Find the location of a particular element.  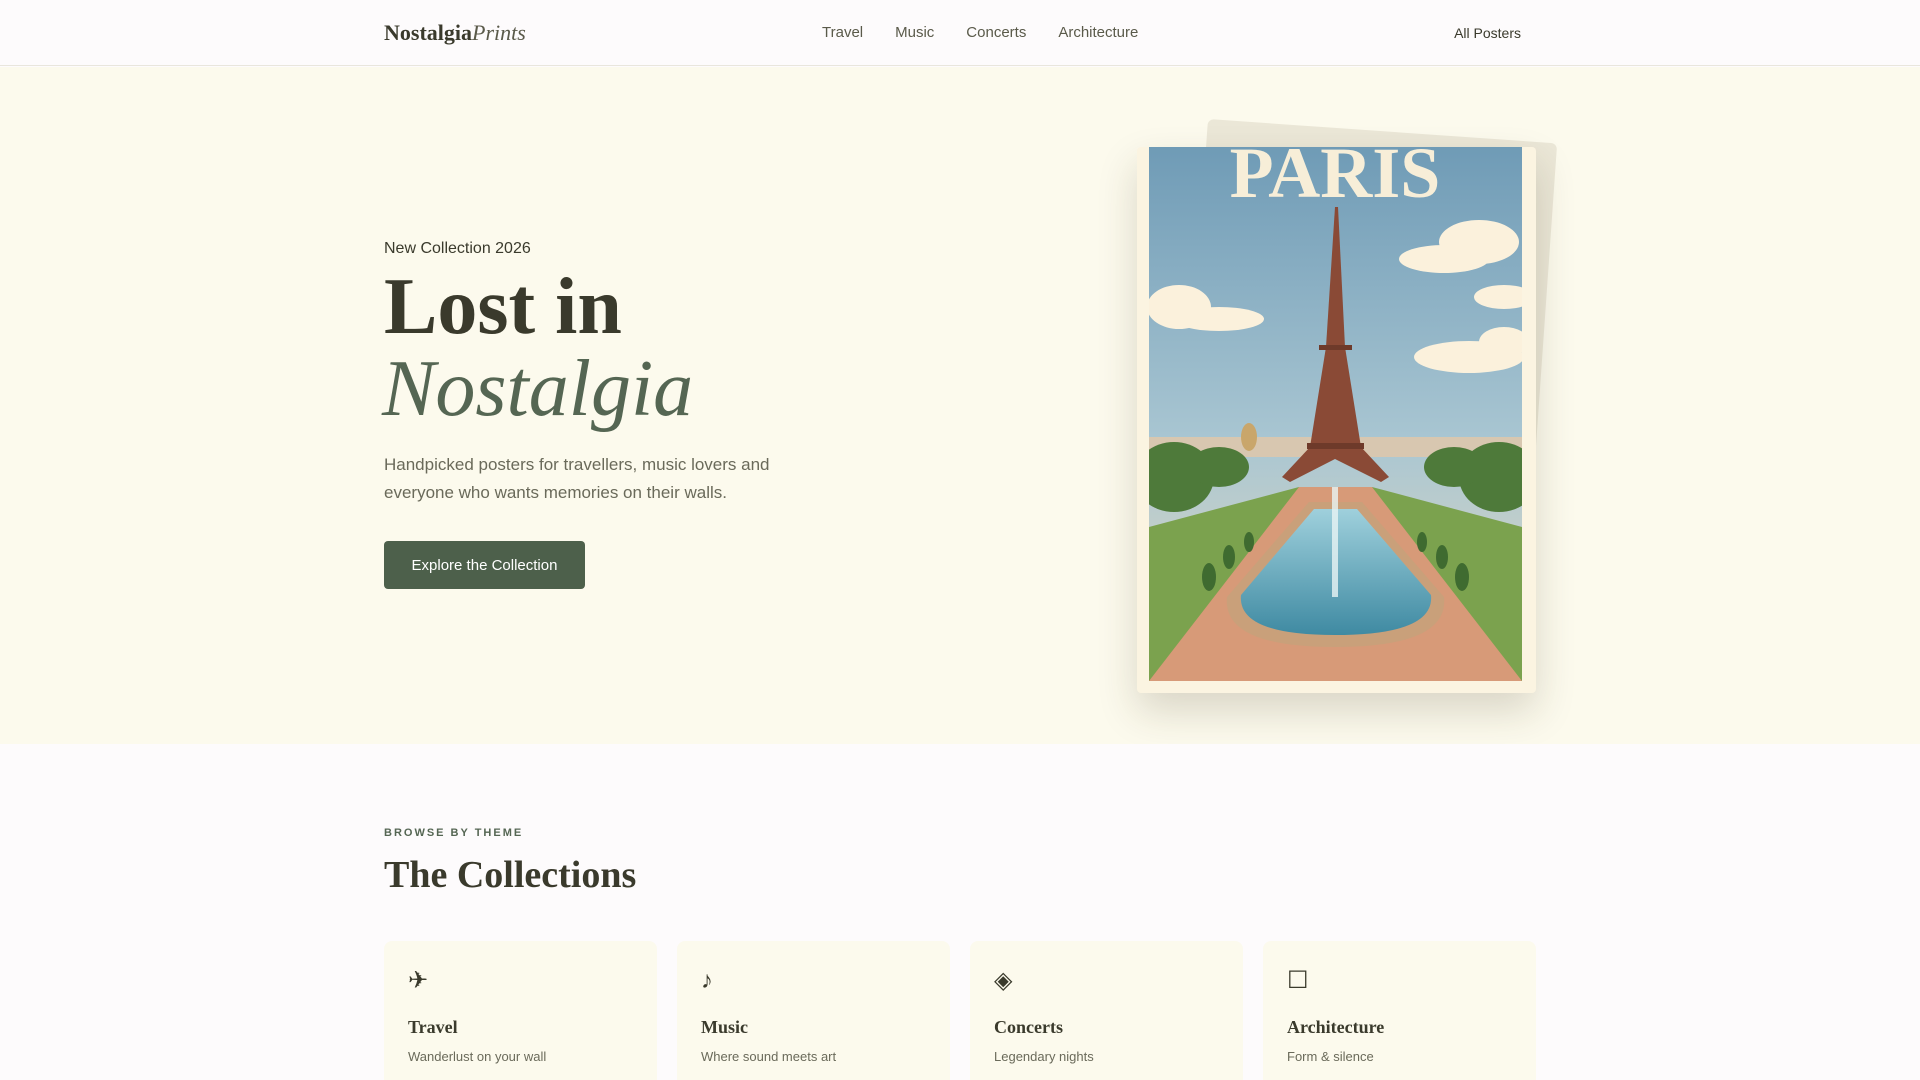

nav-architecture: Architecture is located at coordinates (1098, 32).